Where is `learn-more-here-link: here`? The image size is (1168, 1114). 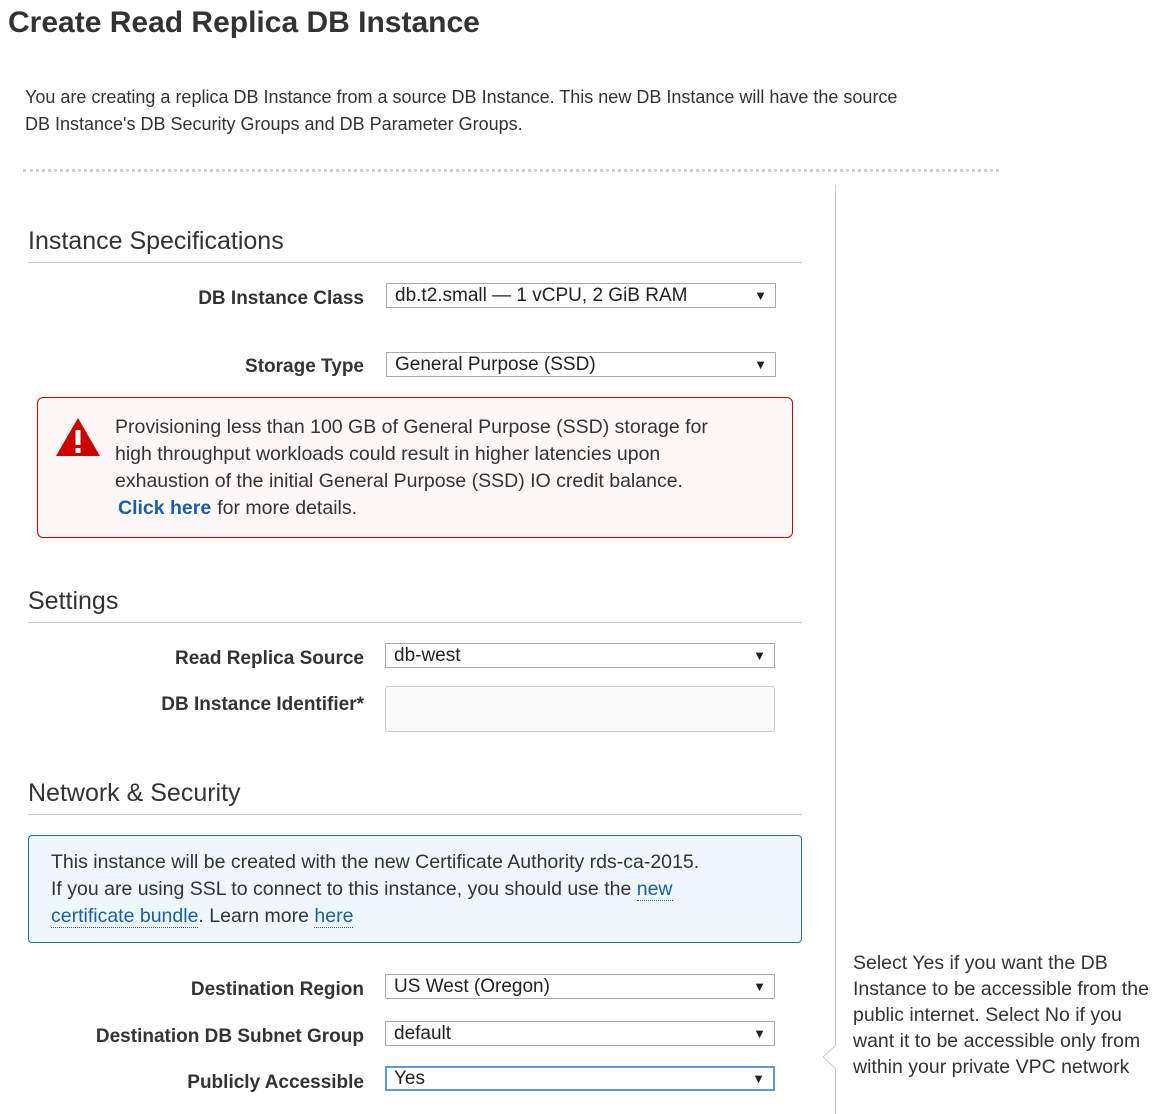
learn-more-here-link: here is located at coordinates (334, 916).